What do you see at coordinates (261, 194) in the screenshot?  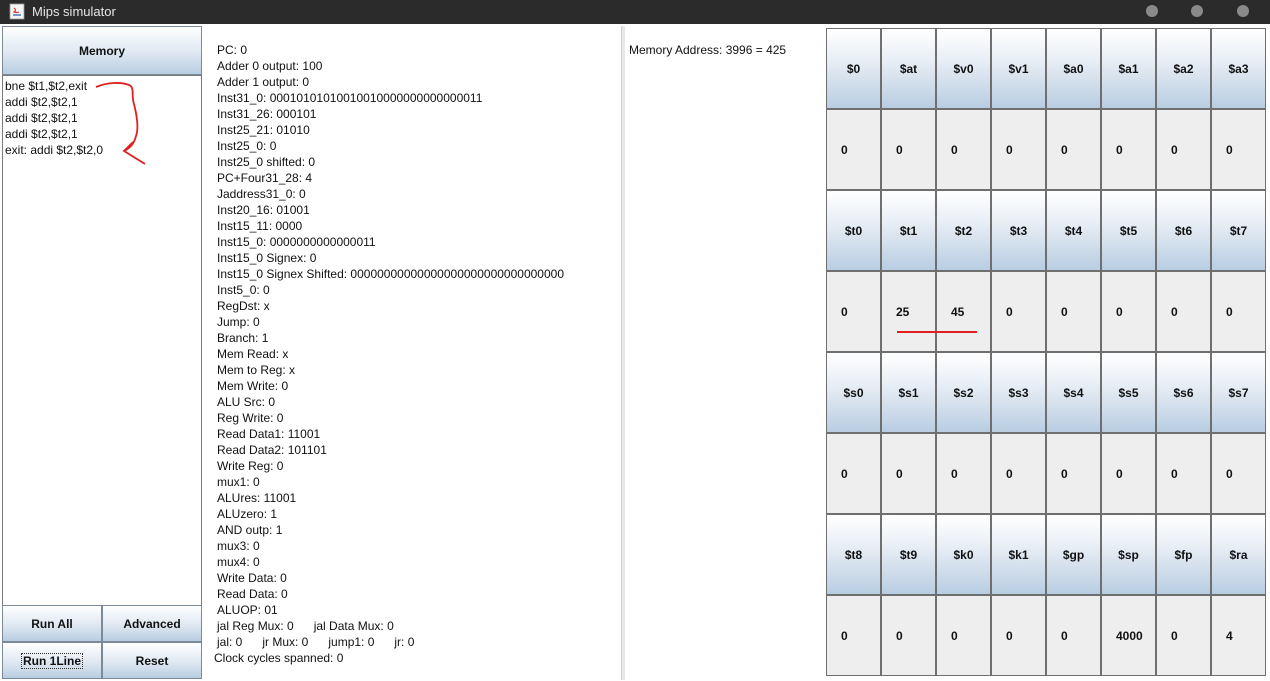 I see `info-line: Jaddress31_0: 0` at bounding box center [261, 194].